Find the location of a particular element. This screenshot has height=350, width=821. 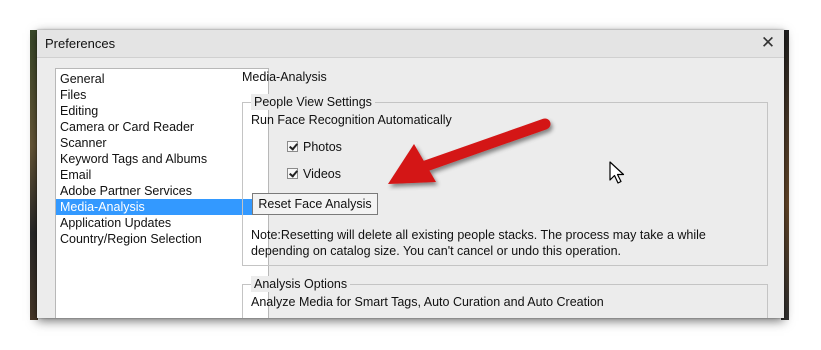

reset-face-analysis-button: Reset Face Analysis is located at coordinates (315, 204).